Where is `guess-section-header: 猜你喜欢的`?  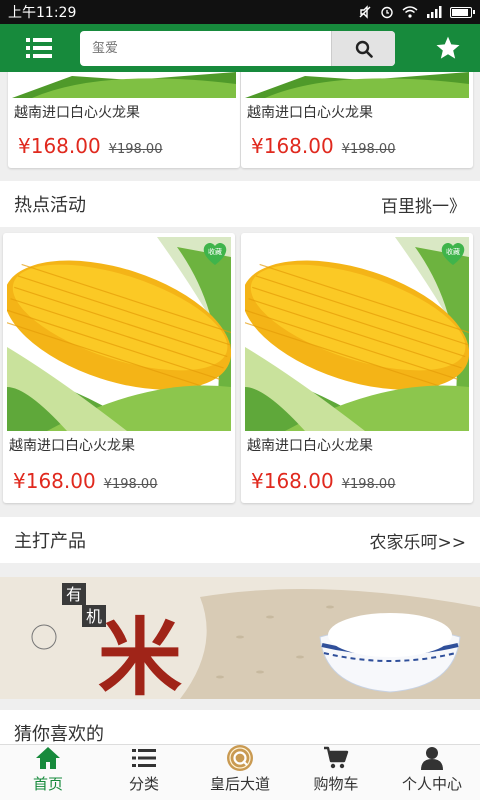 guess-section-header: 猜你喜欢的 is located at coordinates (240, 727).